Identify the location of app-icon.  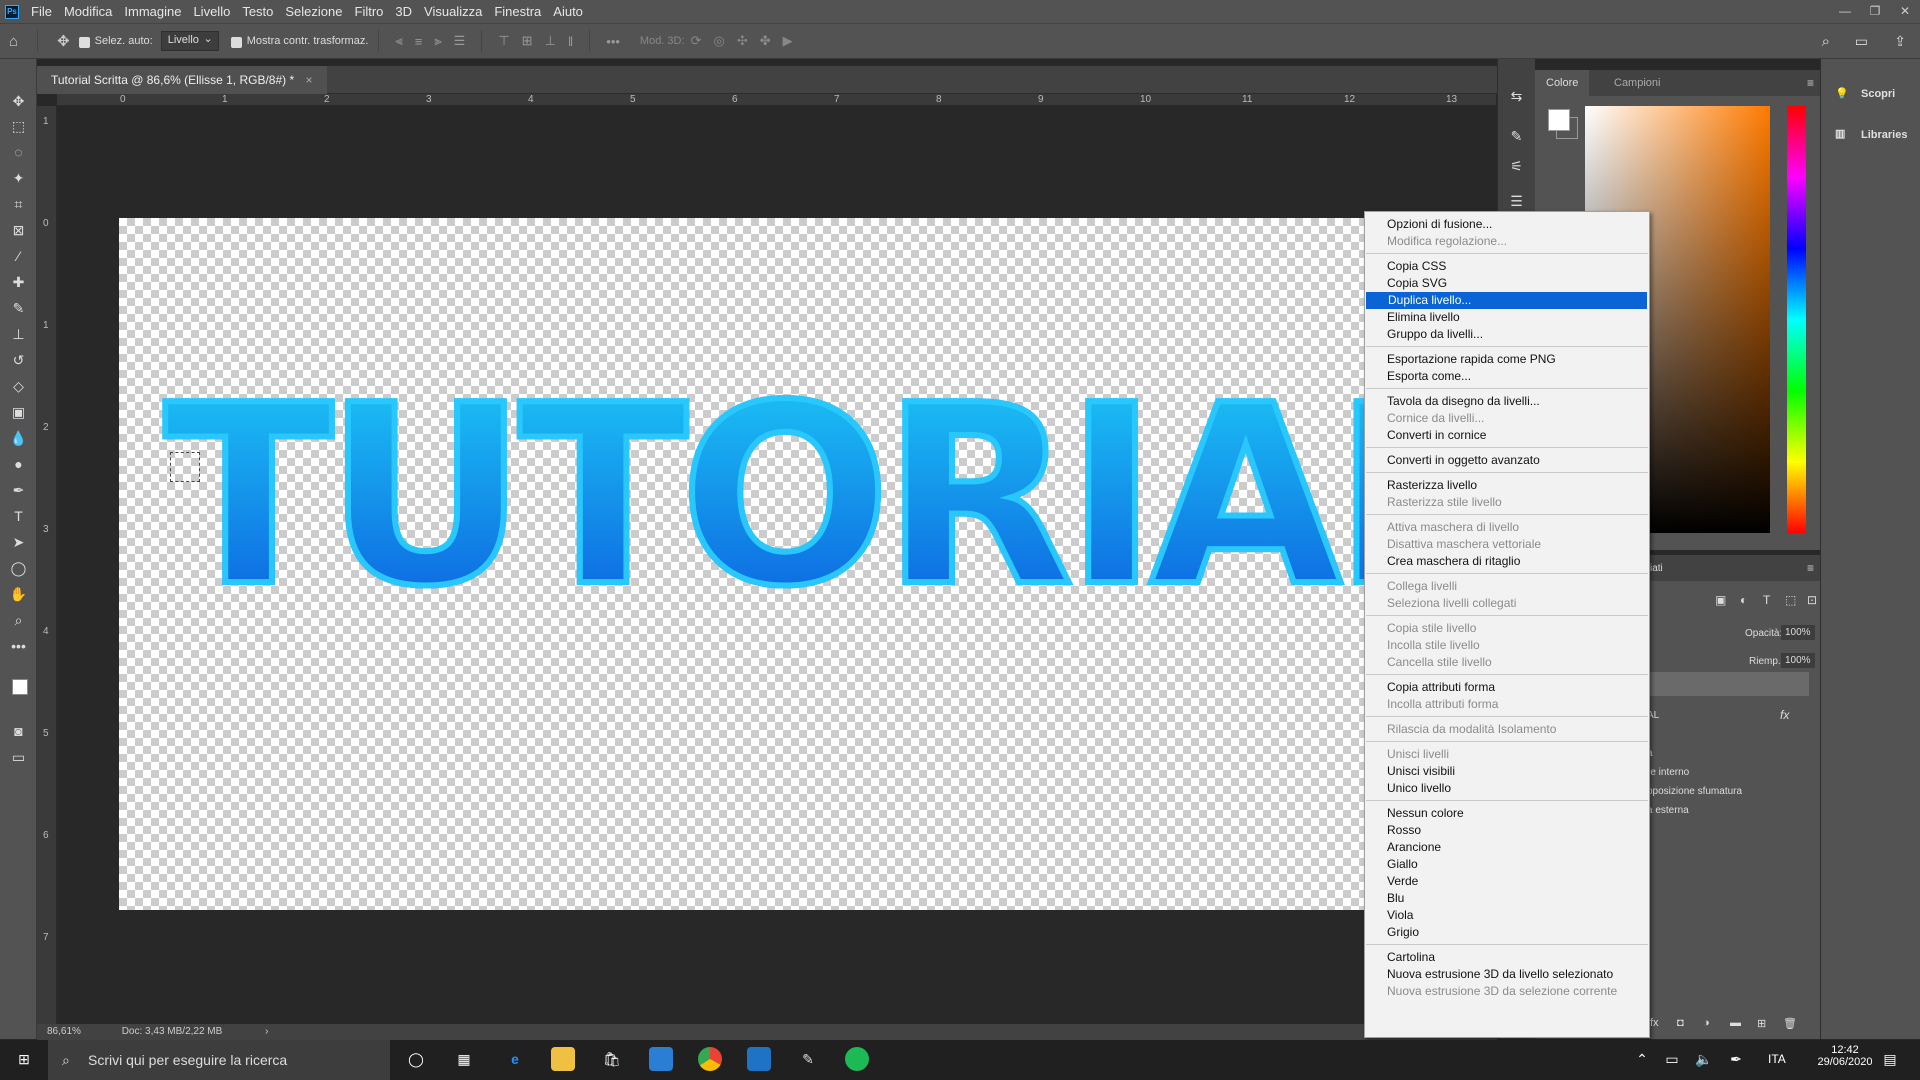
(759, 1059).